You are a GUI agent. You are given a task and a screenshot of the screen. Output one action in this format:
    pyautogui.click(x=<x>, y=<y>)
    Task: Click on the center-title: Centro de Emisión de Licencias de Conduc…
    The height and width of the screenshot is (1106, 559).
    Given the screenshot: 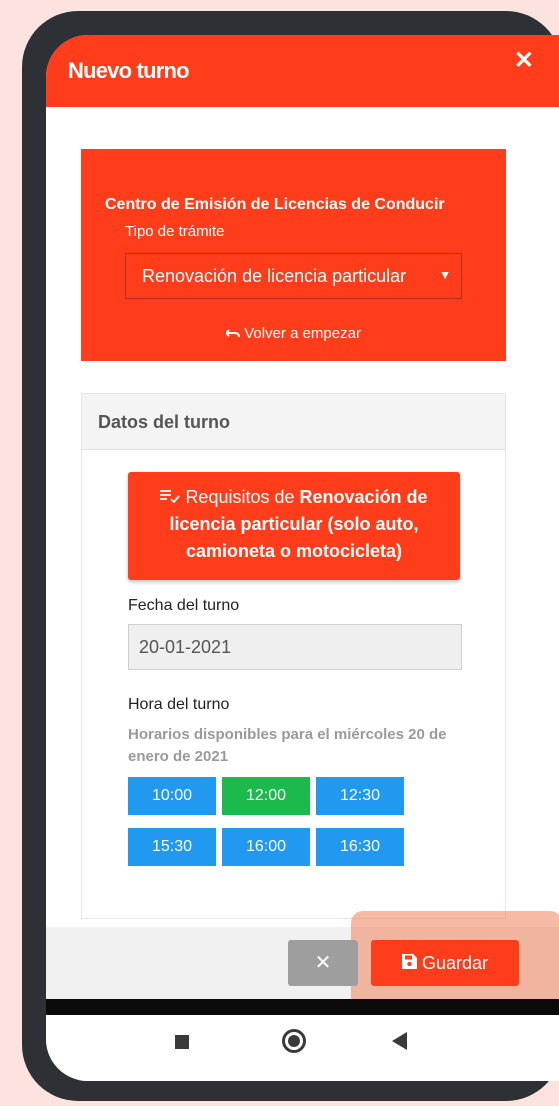 What is the action you would take?
    pyautogui.click(x=275, y=204)
    